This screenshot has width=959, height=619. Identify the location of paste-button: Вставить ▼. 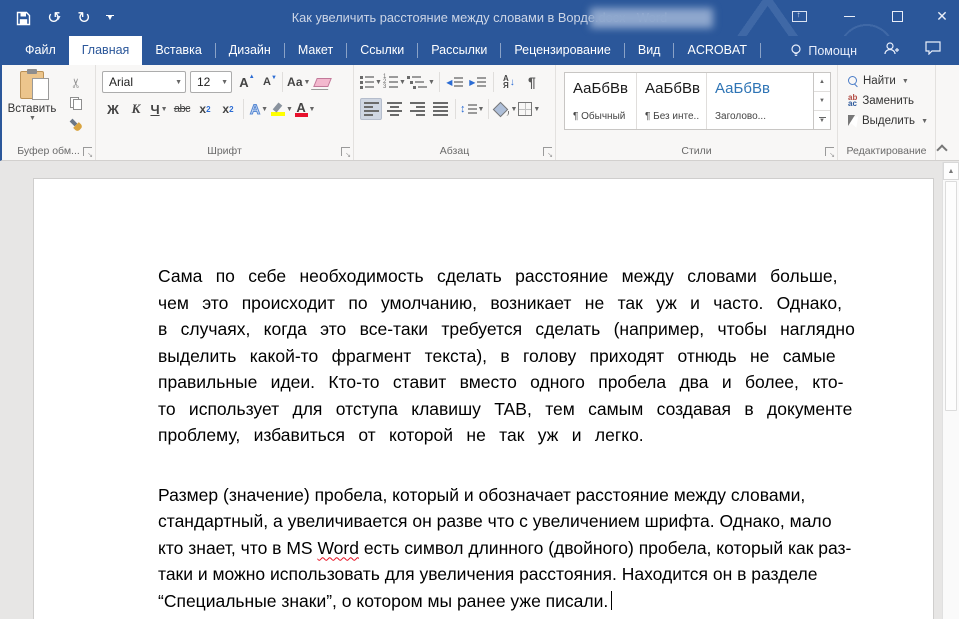
(32, 95).